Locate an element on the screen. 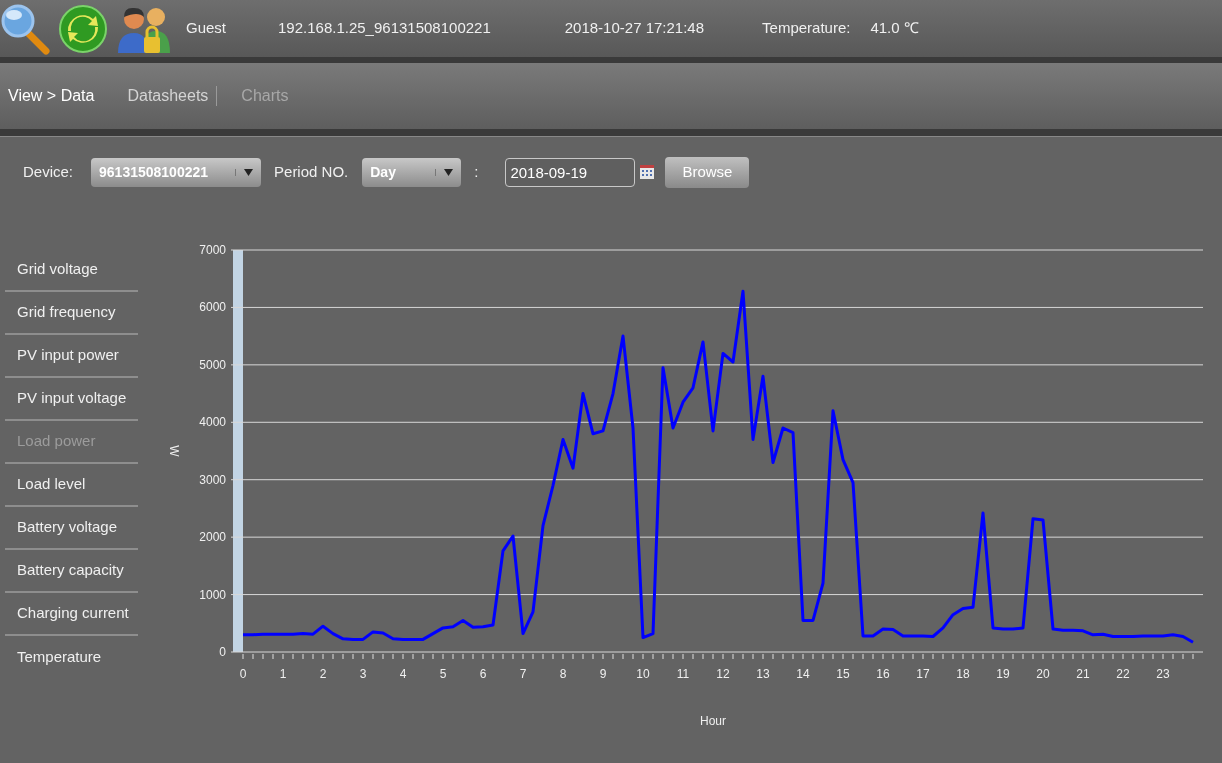 This screenshot has width=1222, height=763. sidebar-item: Battery capacity is located at coordinates (71, 571).